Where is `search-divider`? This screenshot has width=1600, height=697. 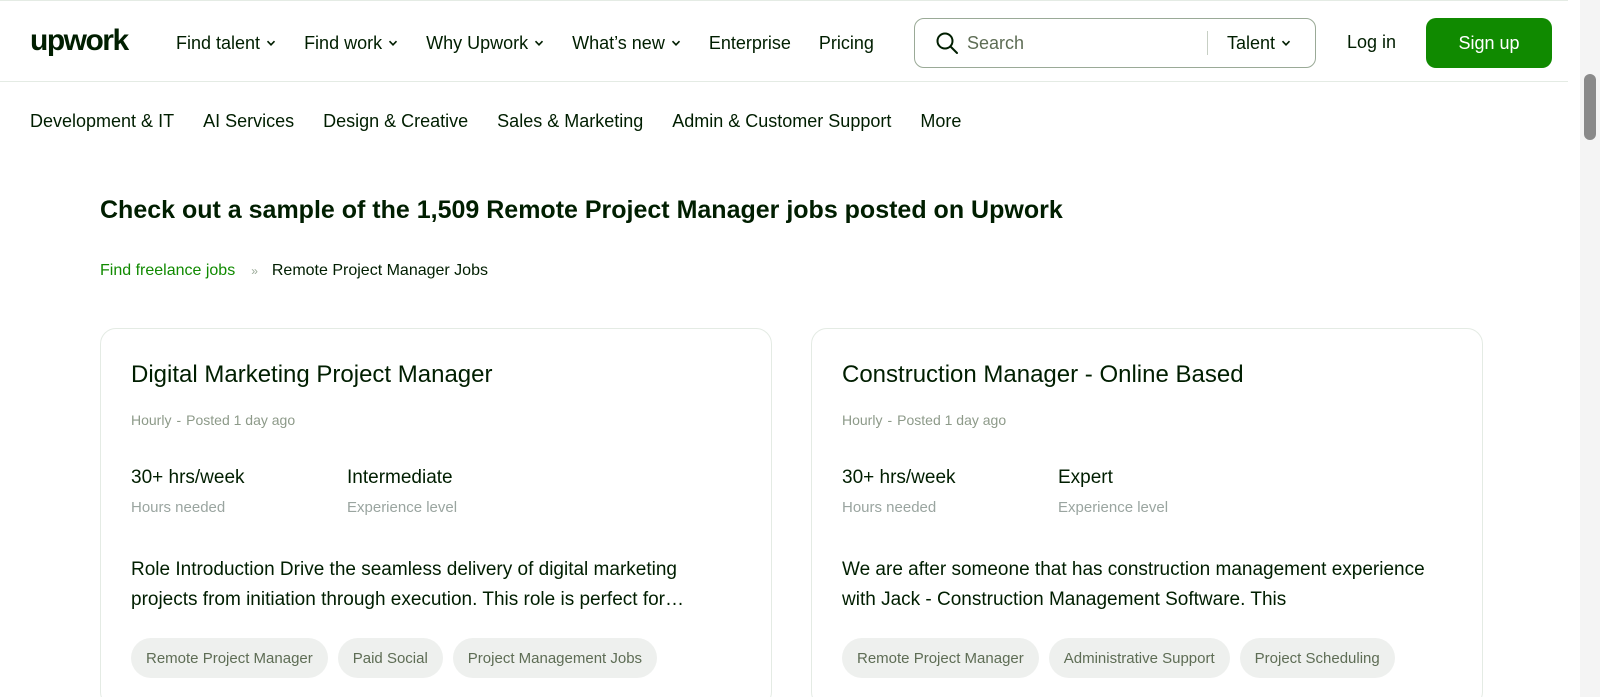 search-divider is located at coordinates (1207, 43).